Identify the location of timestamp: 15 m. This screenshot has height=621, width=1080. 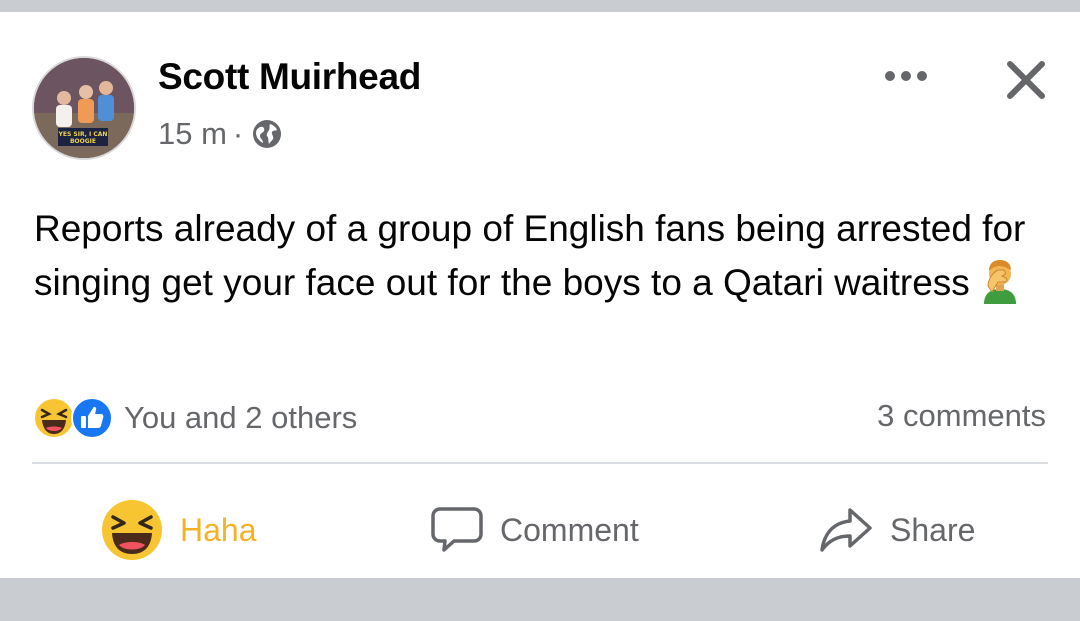
(192, 134).